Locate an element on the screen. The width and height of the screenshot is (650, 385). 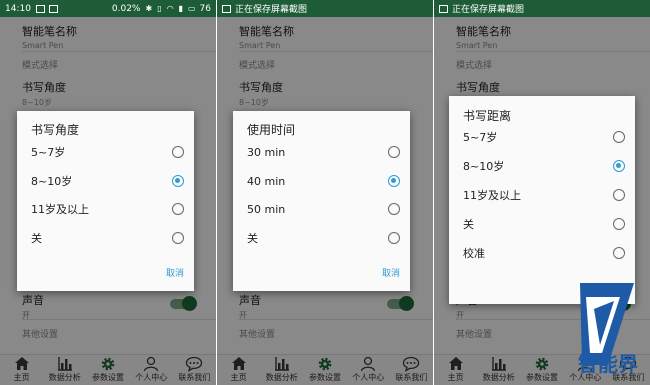
vibrate-icon: ▯ is located at coordinates (159, 8).